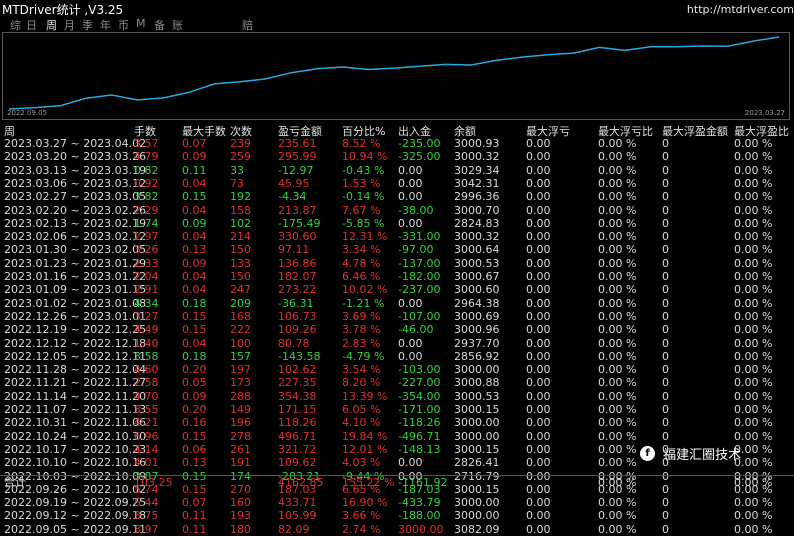  What do you see at coordinates (419, 237) in the screenshot?
I see `cell-flow: -331.00` at bounding box center [419, 237].